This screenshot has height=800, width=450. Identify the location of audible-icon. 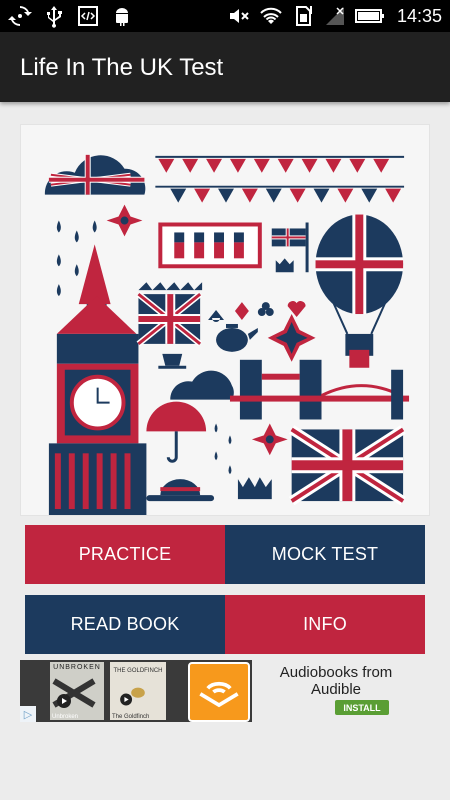
(219, 694).